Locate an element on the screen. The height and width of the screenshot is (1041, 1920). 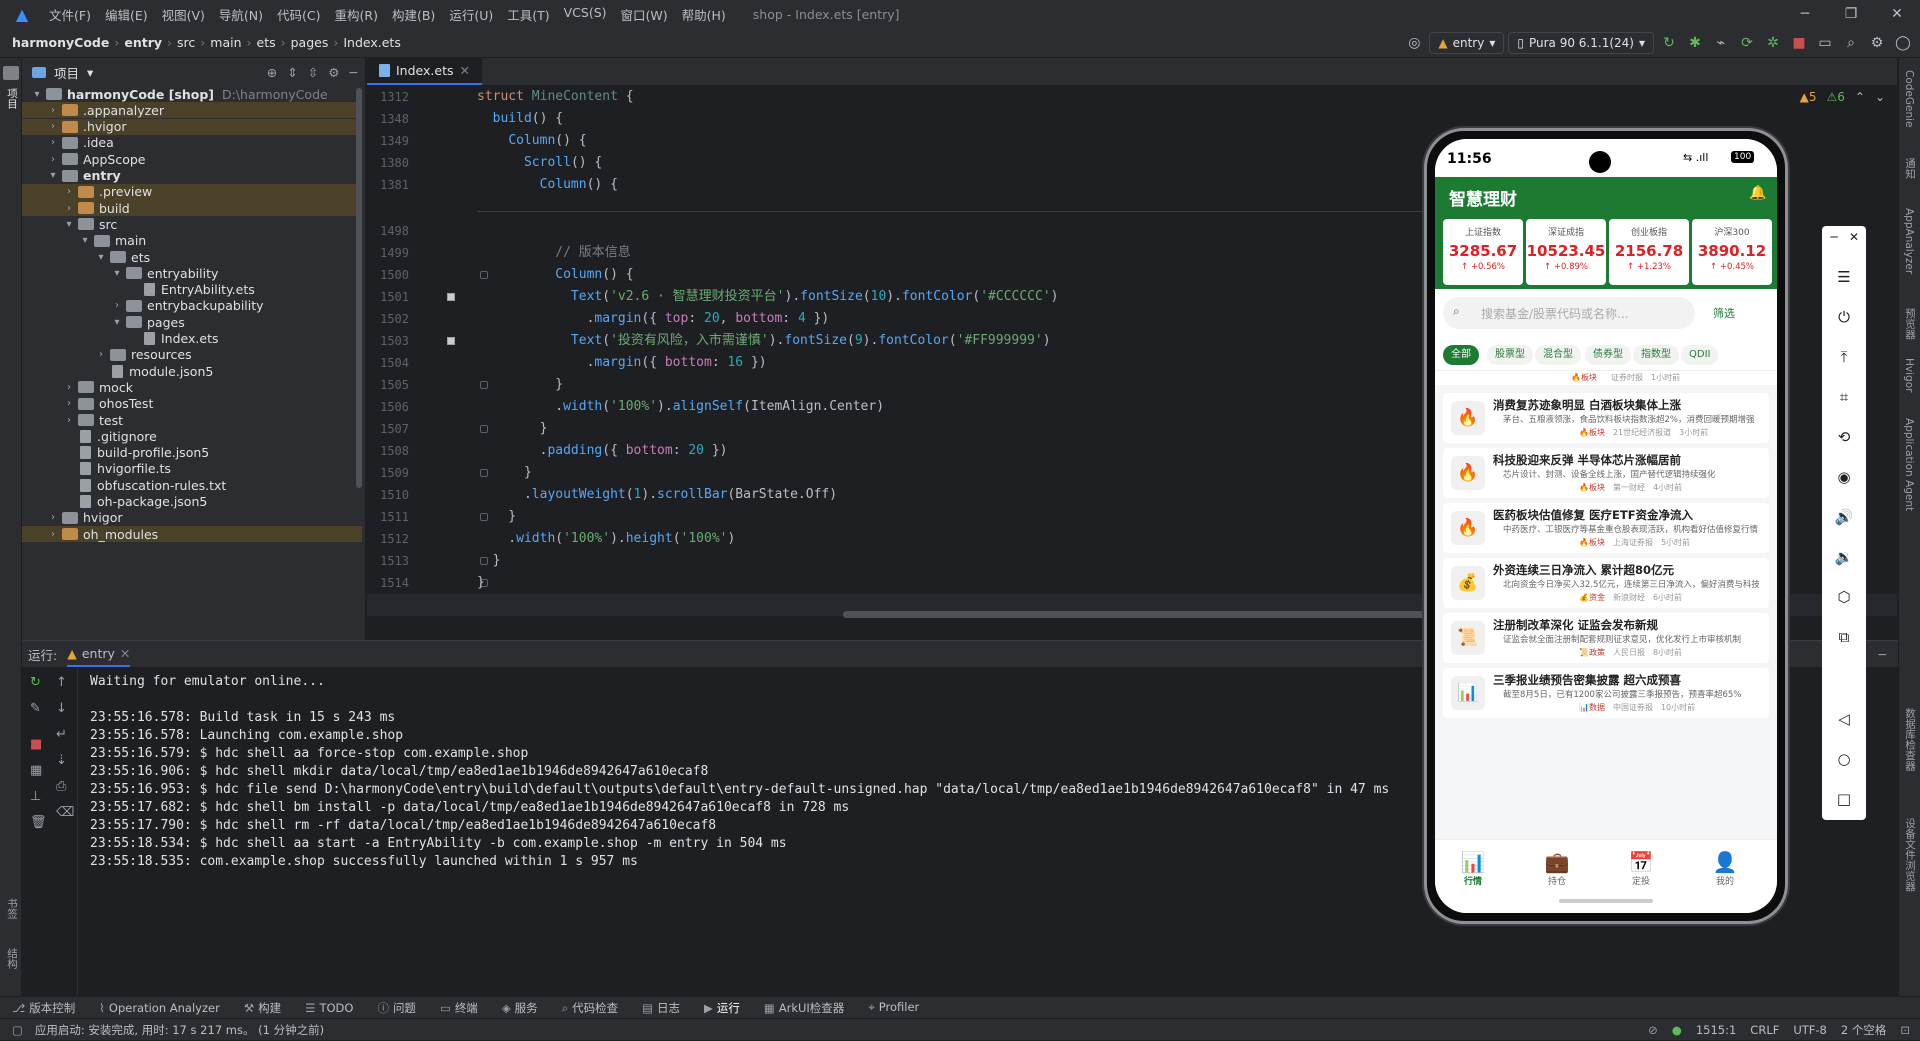
crop-icon: ⌗ is located at coordinates (1844, 397).